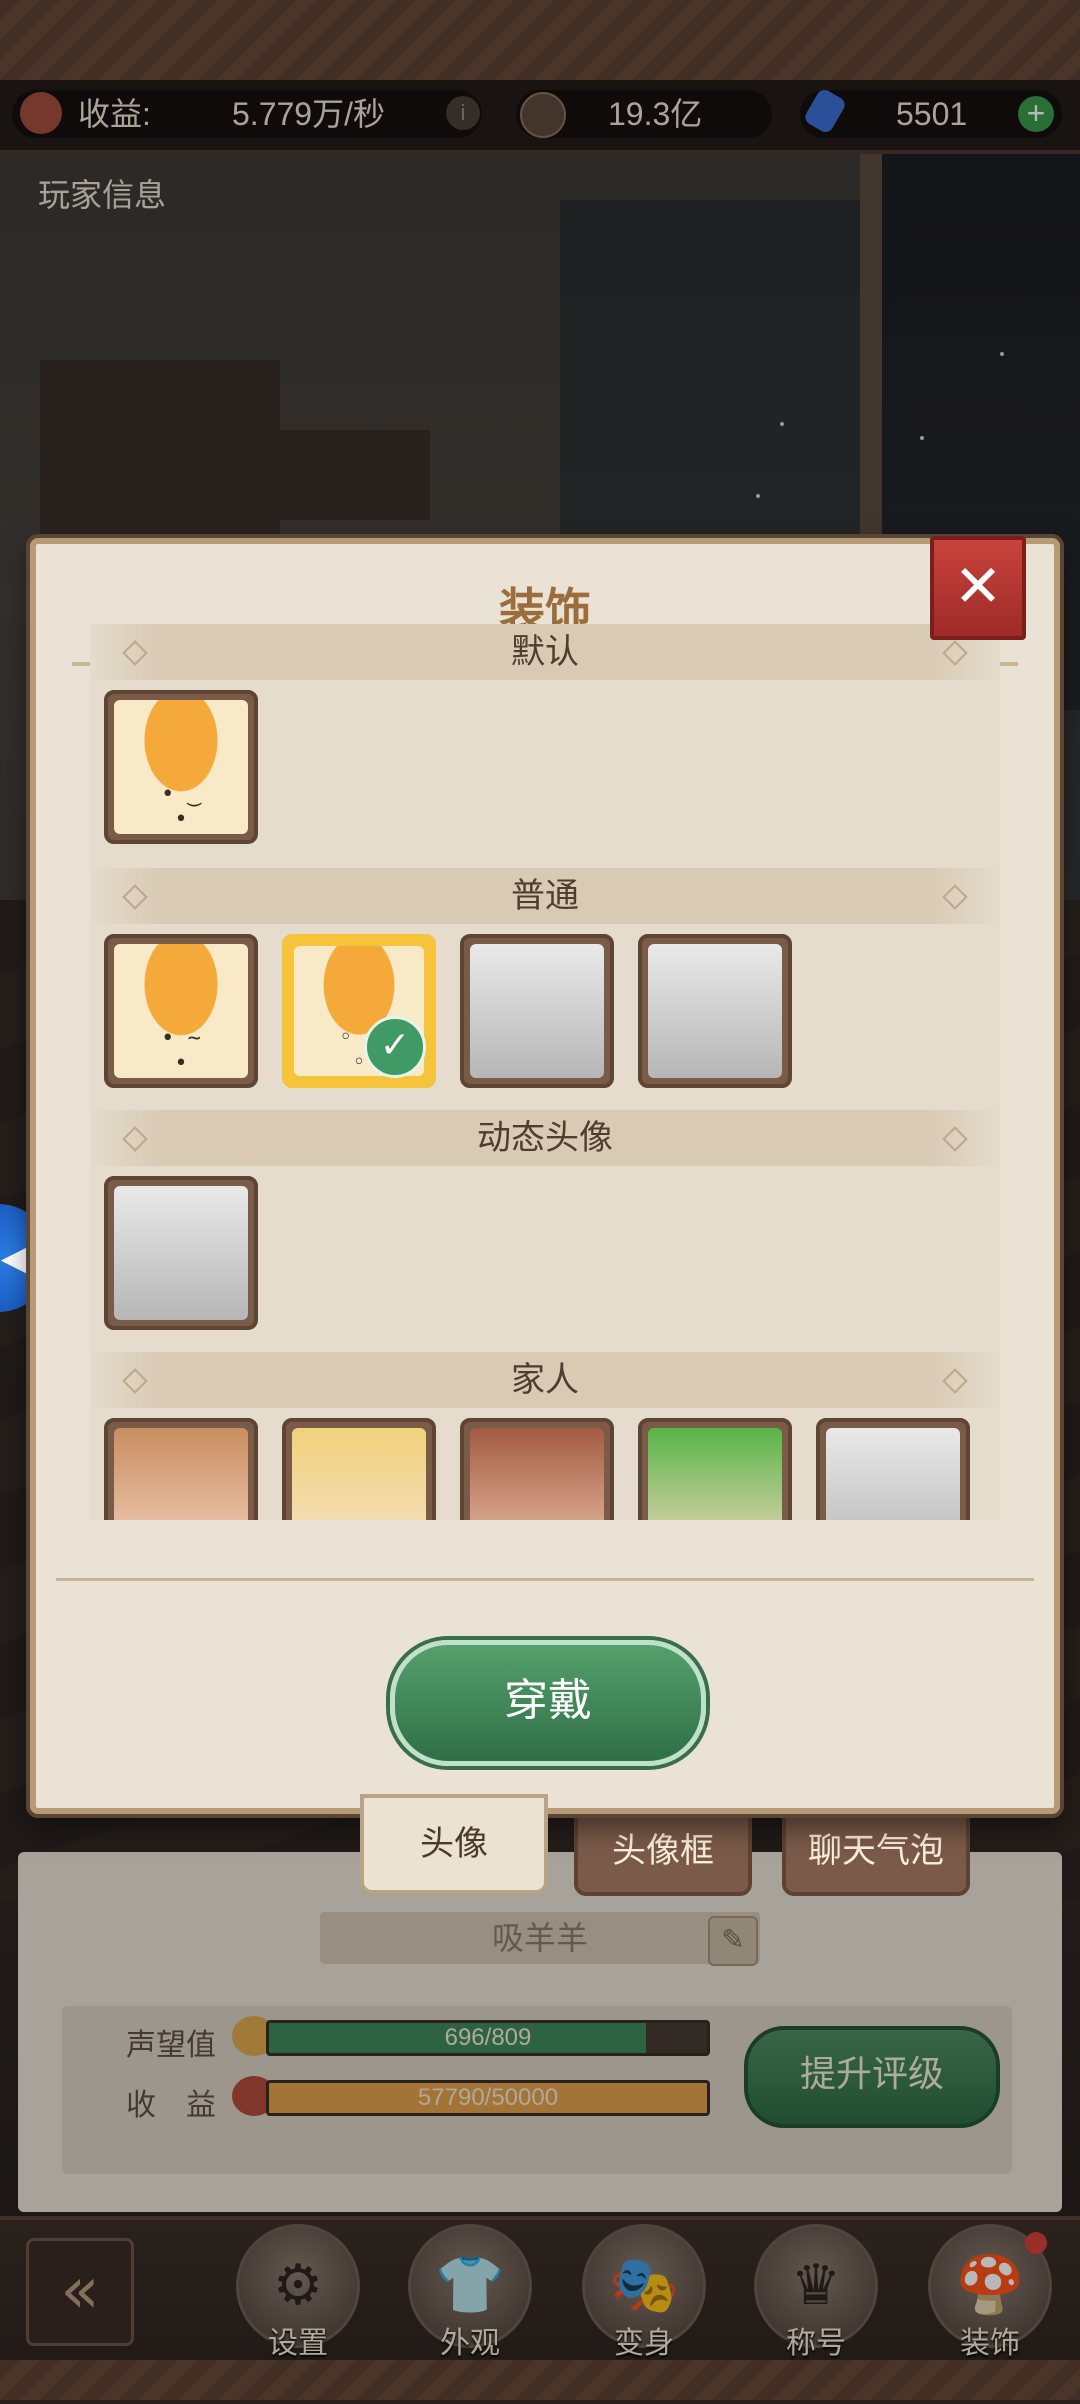 The width and height of the screenshot is (1080, 2404). I want to click on avatar-animated-locked, so click(181, 1253).